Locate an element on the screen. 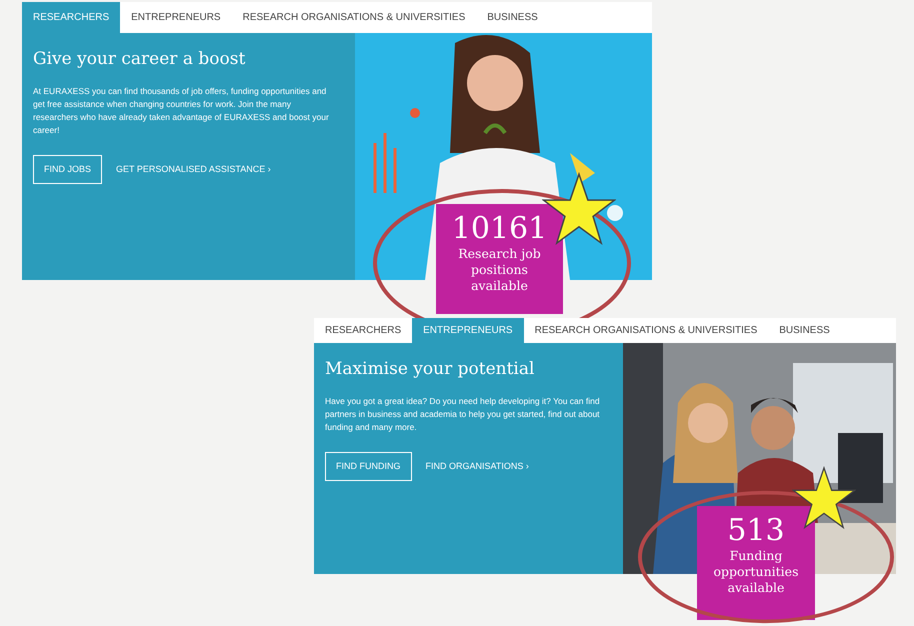 Image resolution: width=914 pixels, height=626 pixels. hero-title: Maximise your potential is located at coordinates (430, 369).